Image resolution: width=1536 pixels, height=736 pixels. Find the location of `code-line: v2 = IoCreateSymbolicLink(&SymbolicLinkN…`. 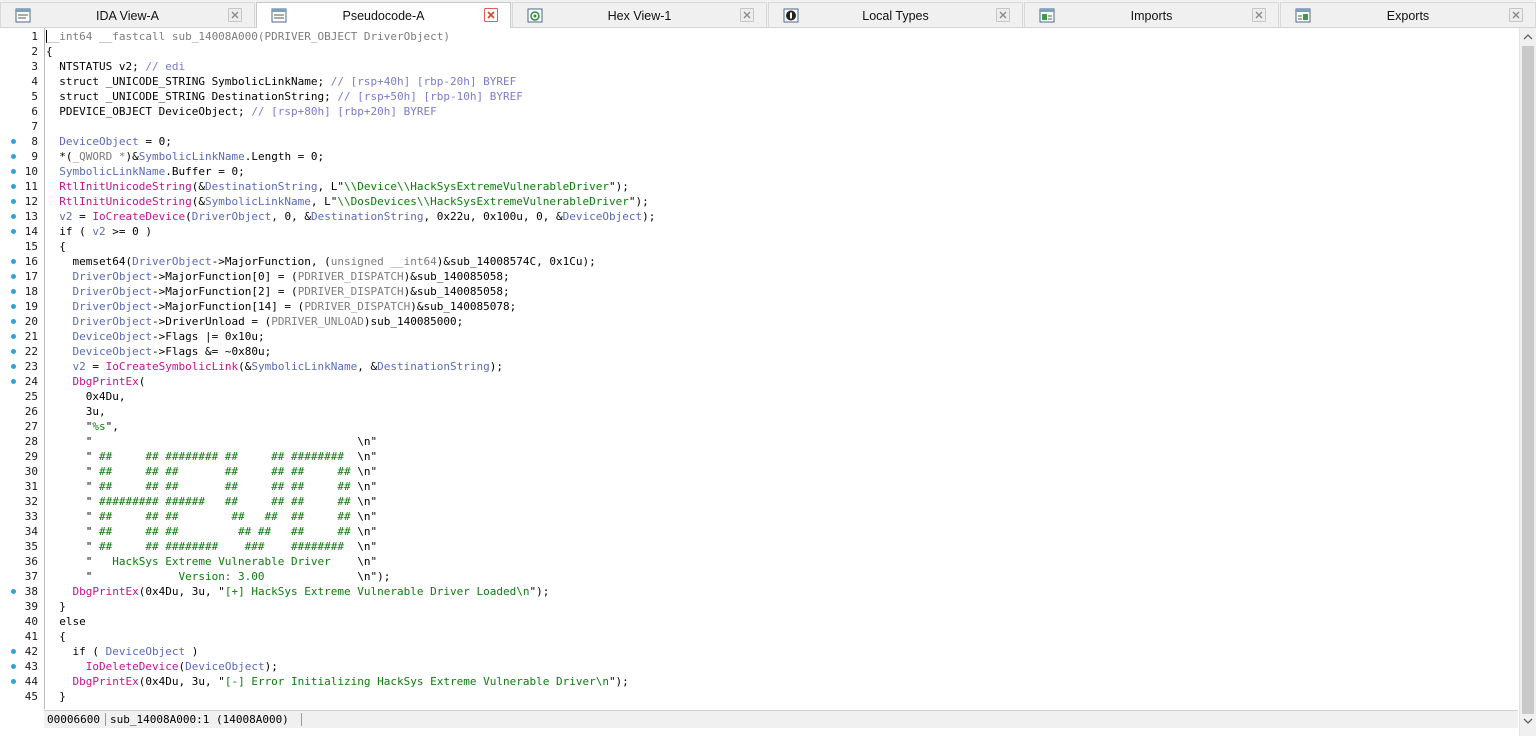

code-line: v2 = IoCreateSymbolicLink(&SymbolicLinkN… is located at coordinates (275, 366).